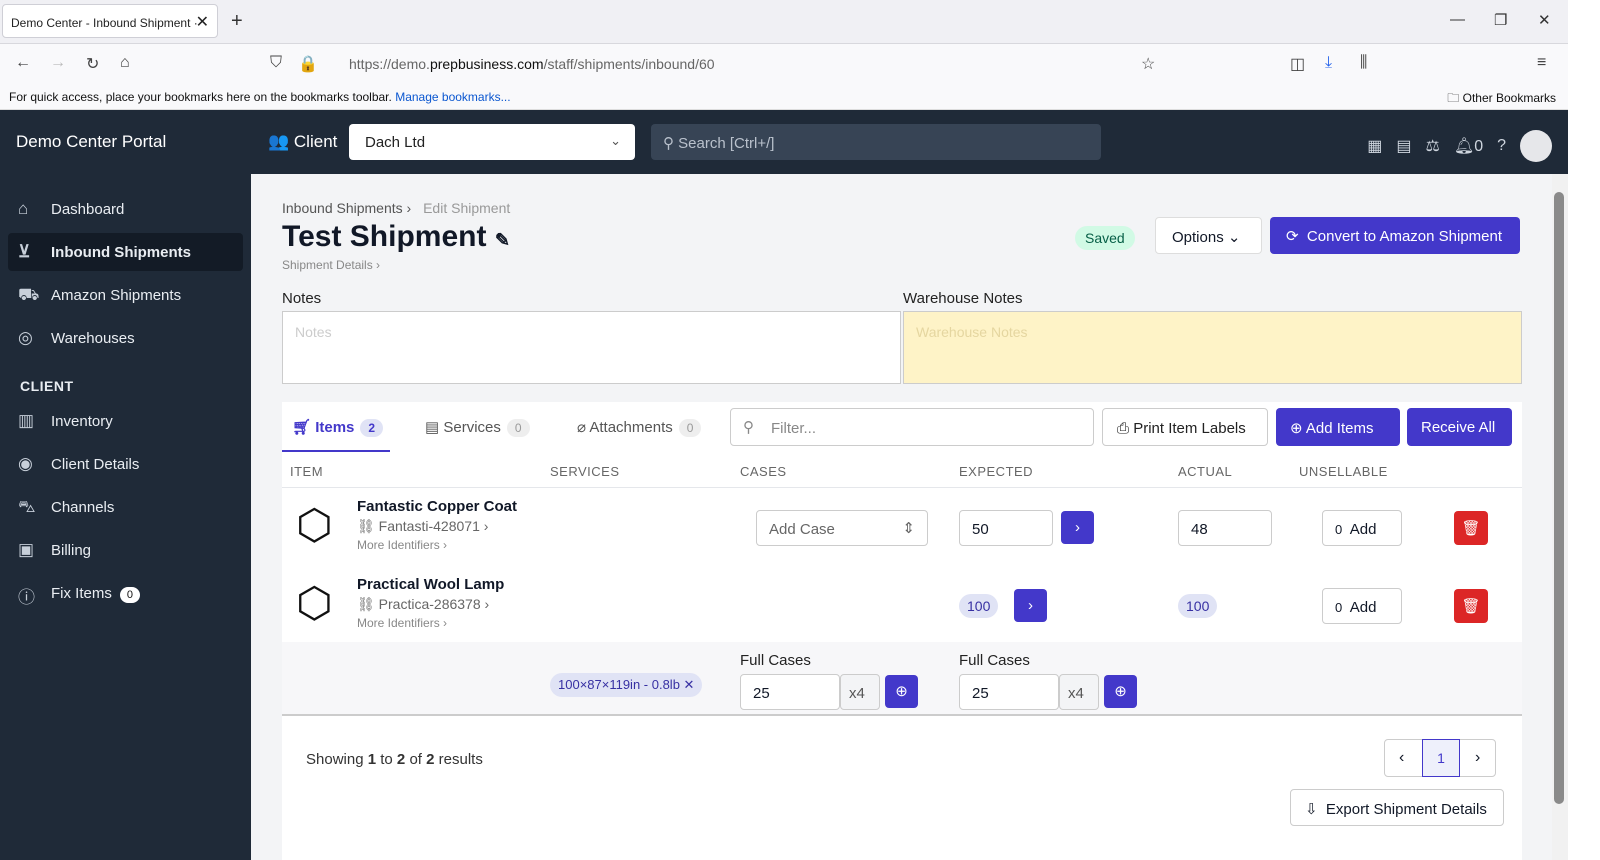 This screenshot has height=860, width=1600. I want to click on sidebar-item-fix-items: ⓘ Fix Items 0, so click(125, 593).